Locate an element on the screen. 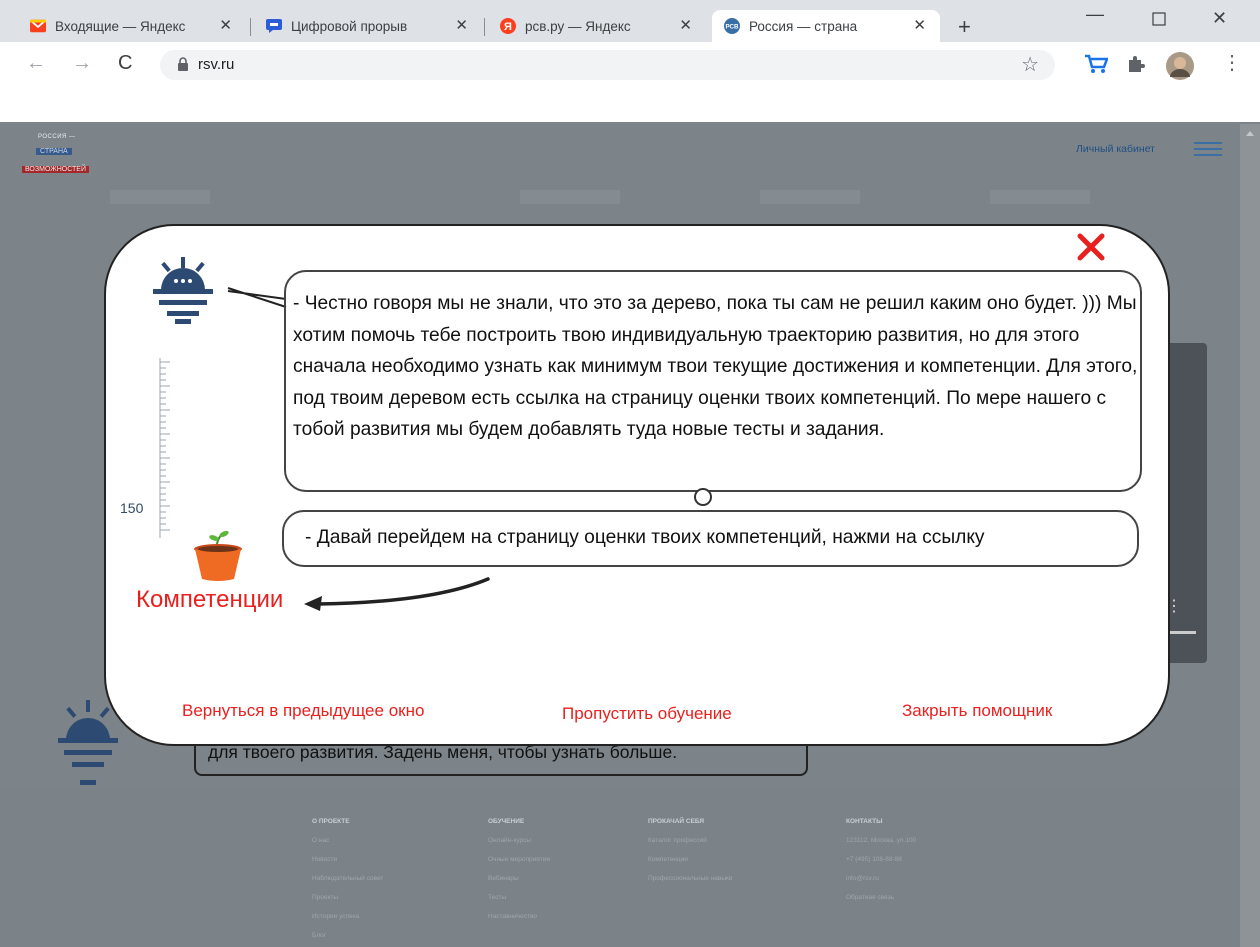 This screenshot has height=947, width=1260. tab-rsv-active: РСВ Россия — страна ✕ is located at coordinates (826, 26).